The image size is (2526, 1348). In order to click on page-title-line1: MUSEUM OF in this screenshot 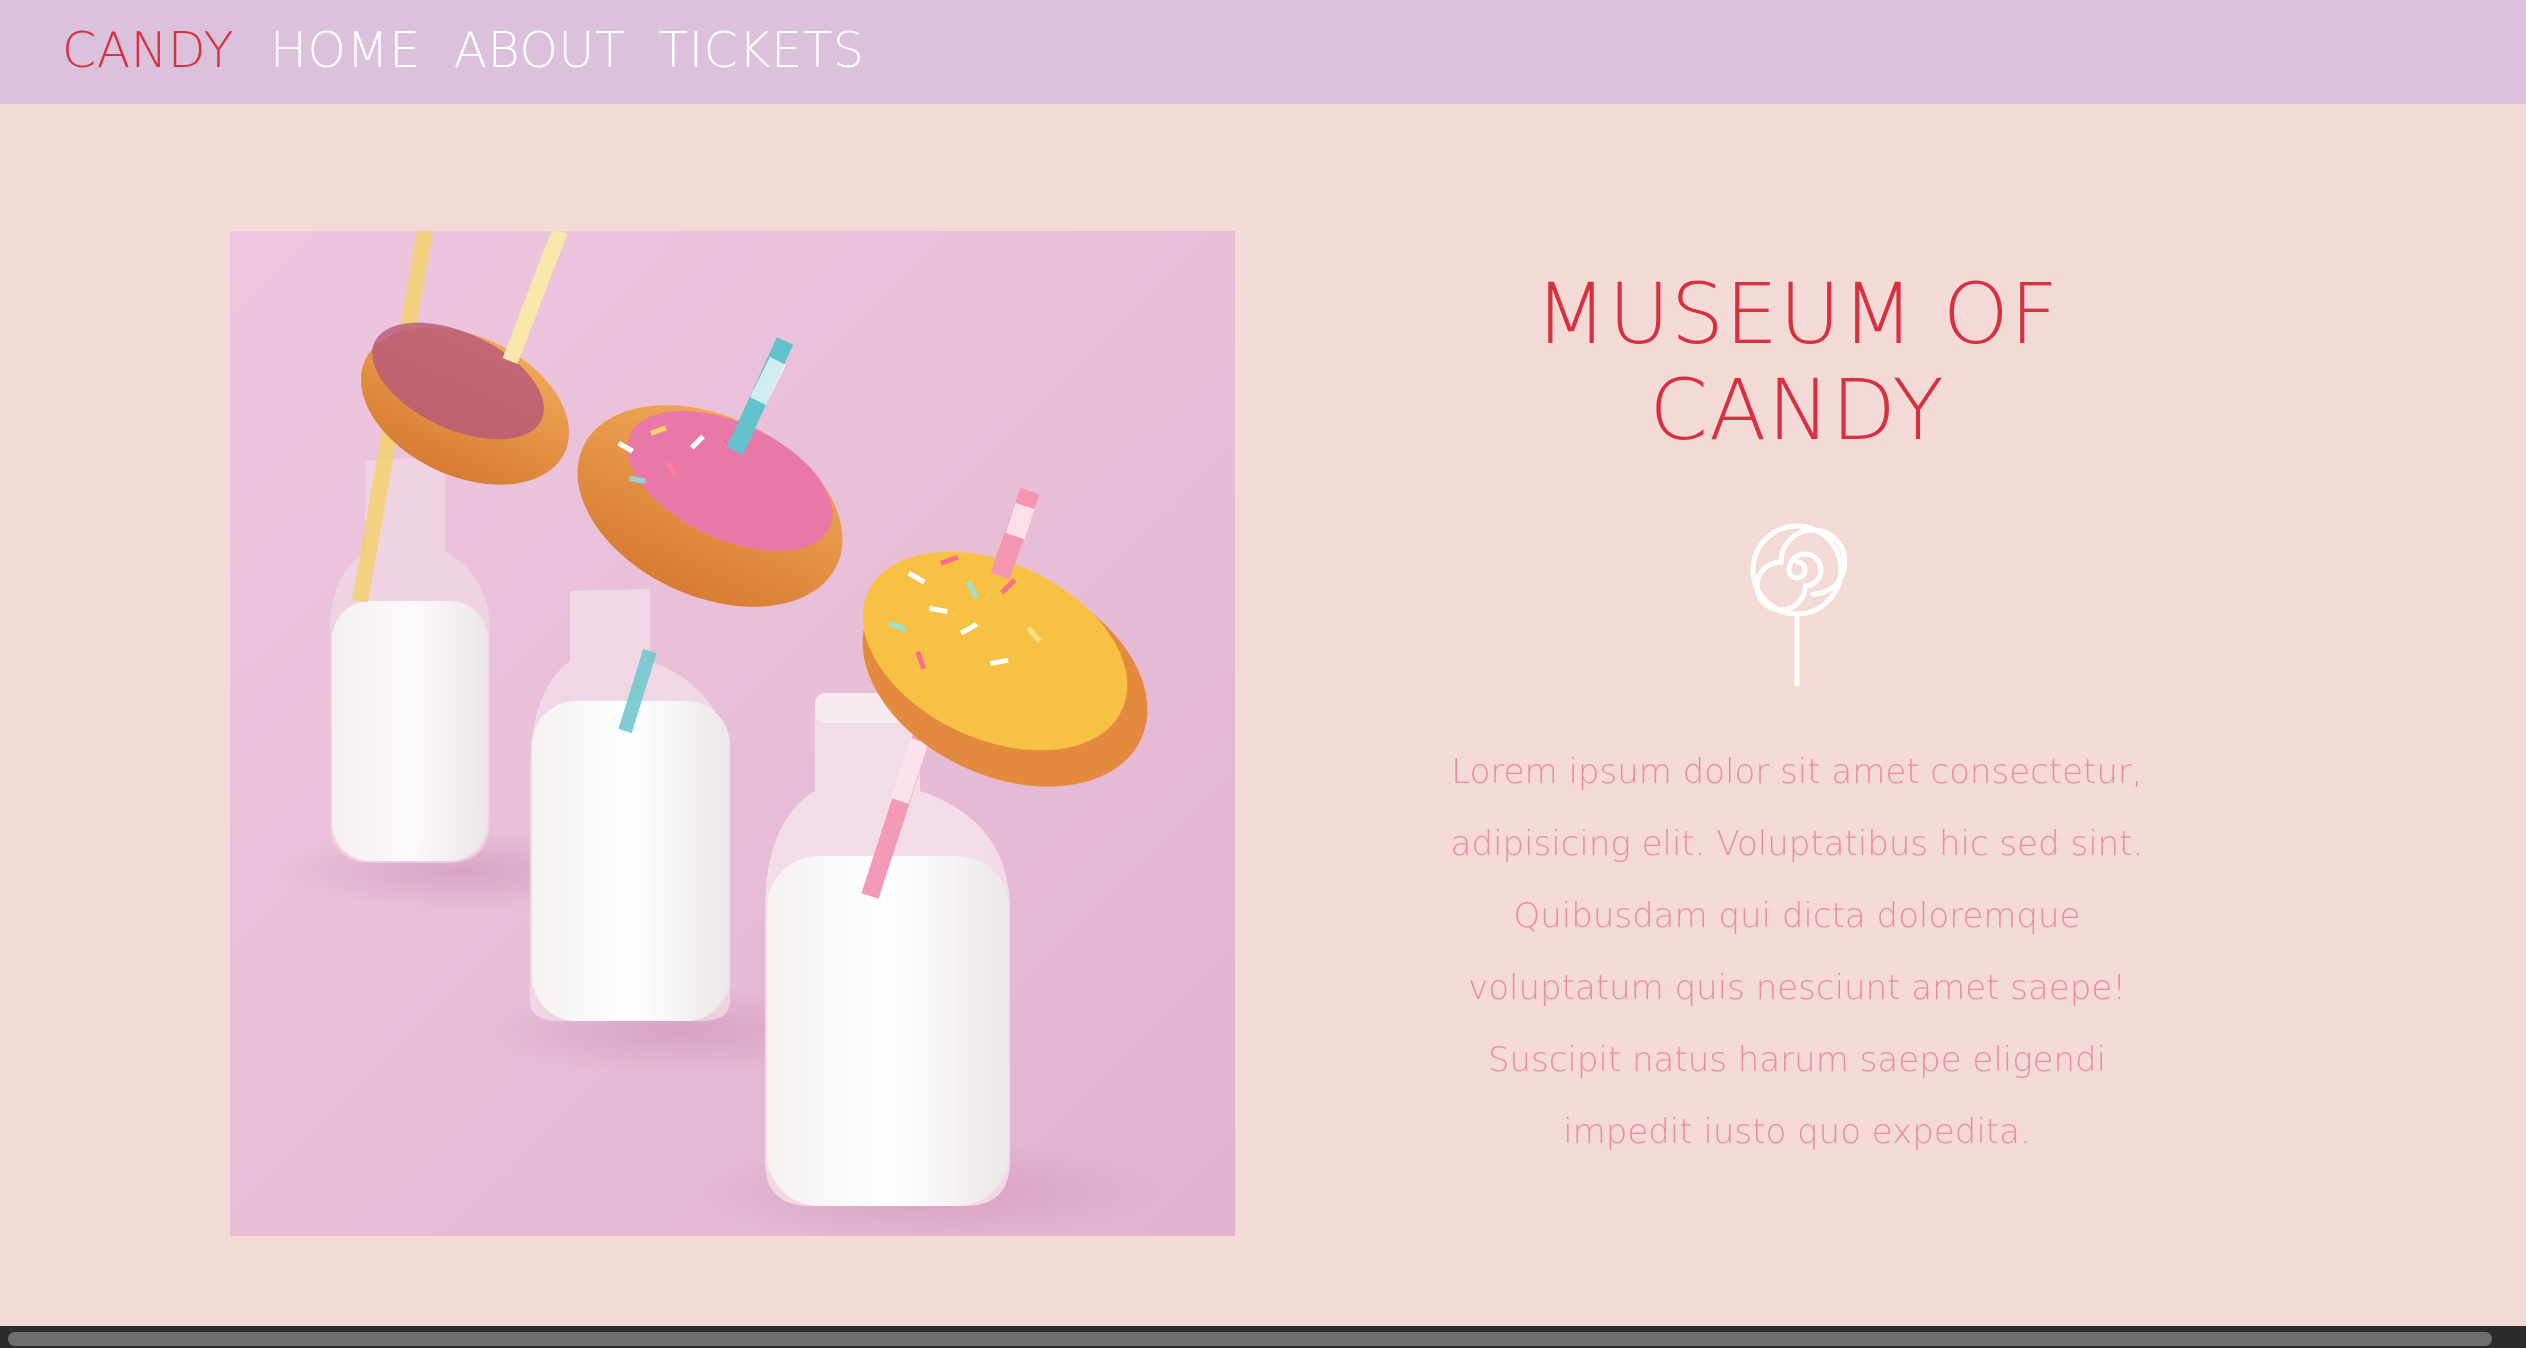, I will do `click(1797, 314)`.